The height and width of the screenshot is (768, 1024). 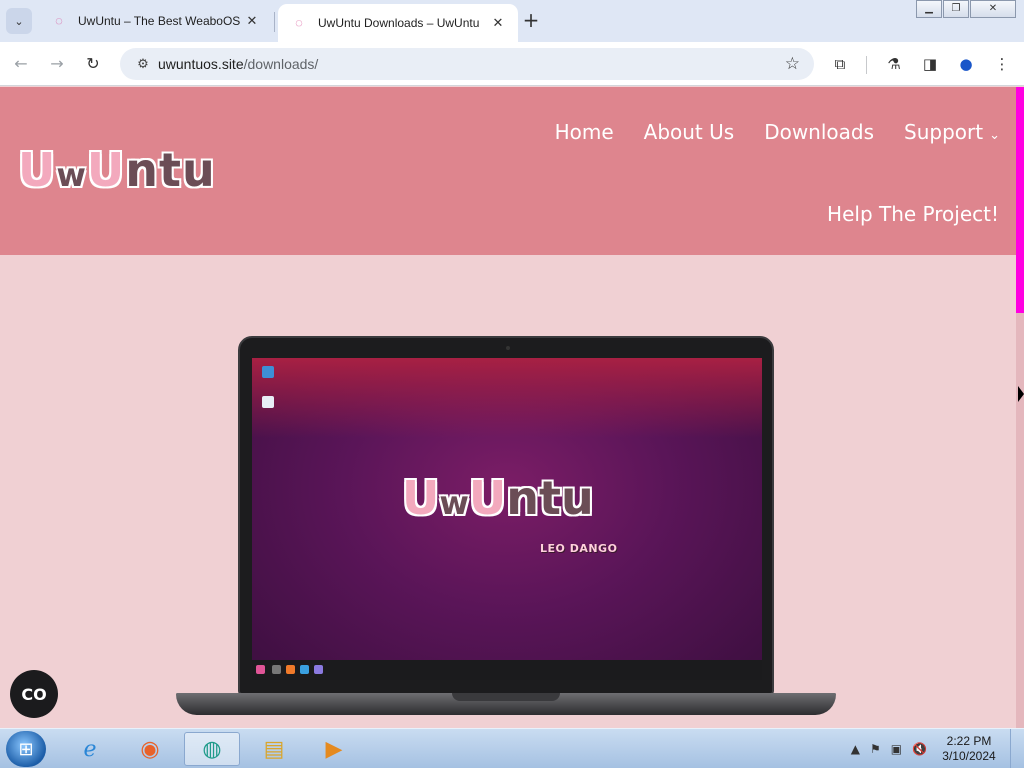 I want to click on new-tab-button: +, so click(x=531, y=21).